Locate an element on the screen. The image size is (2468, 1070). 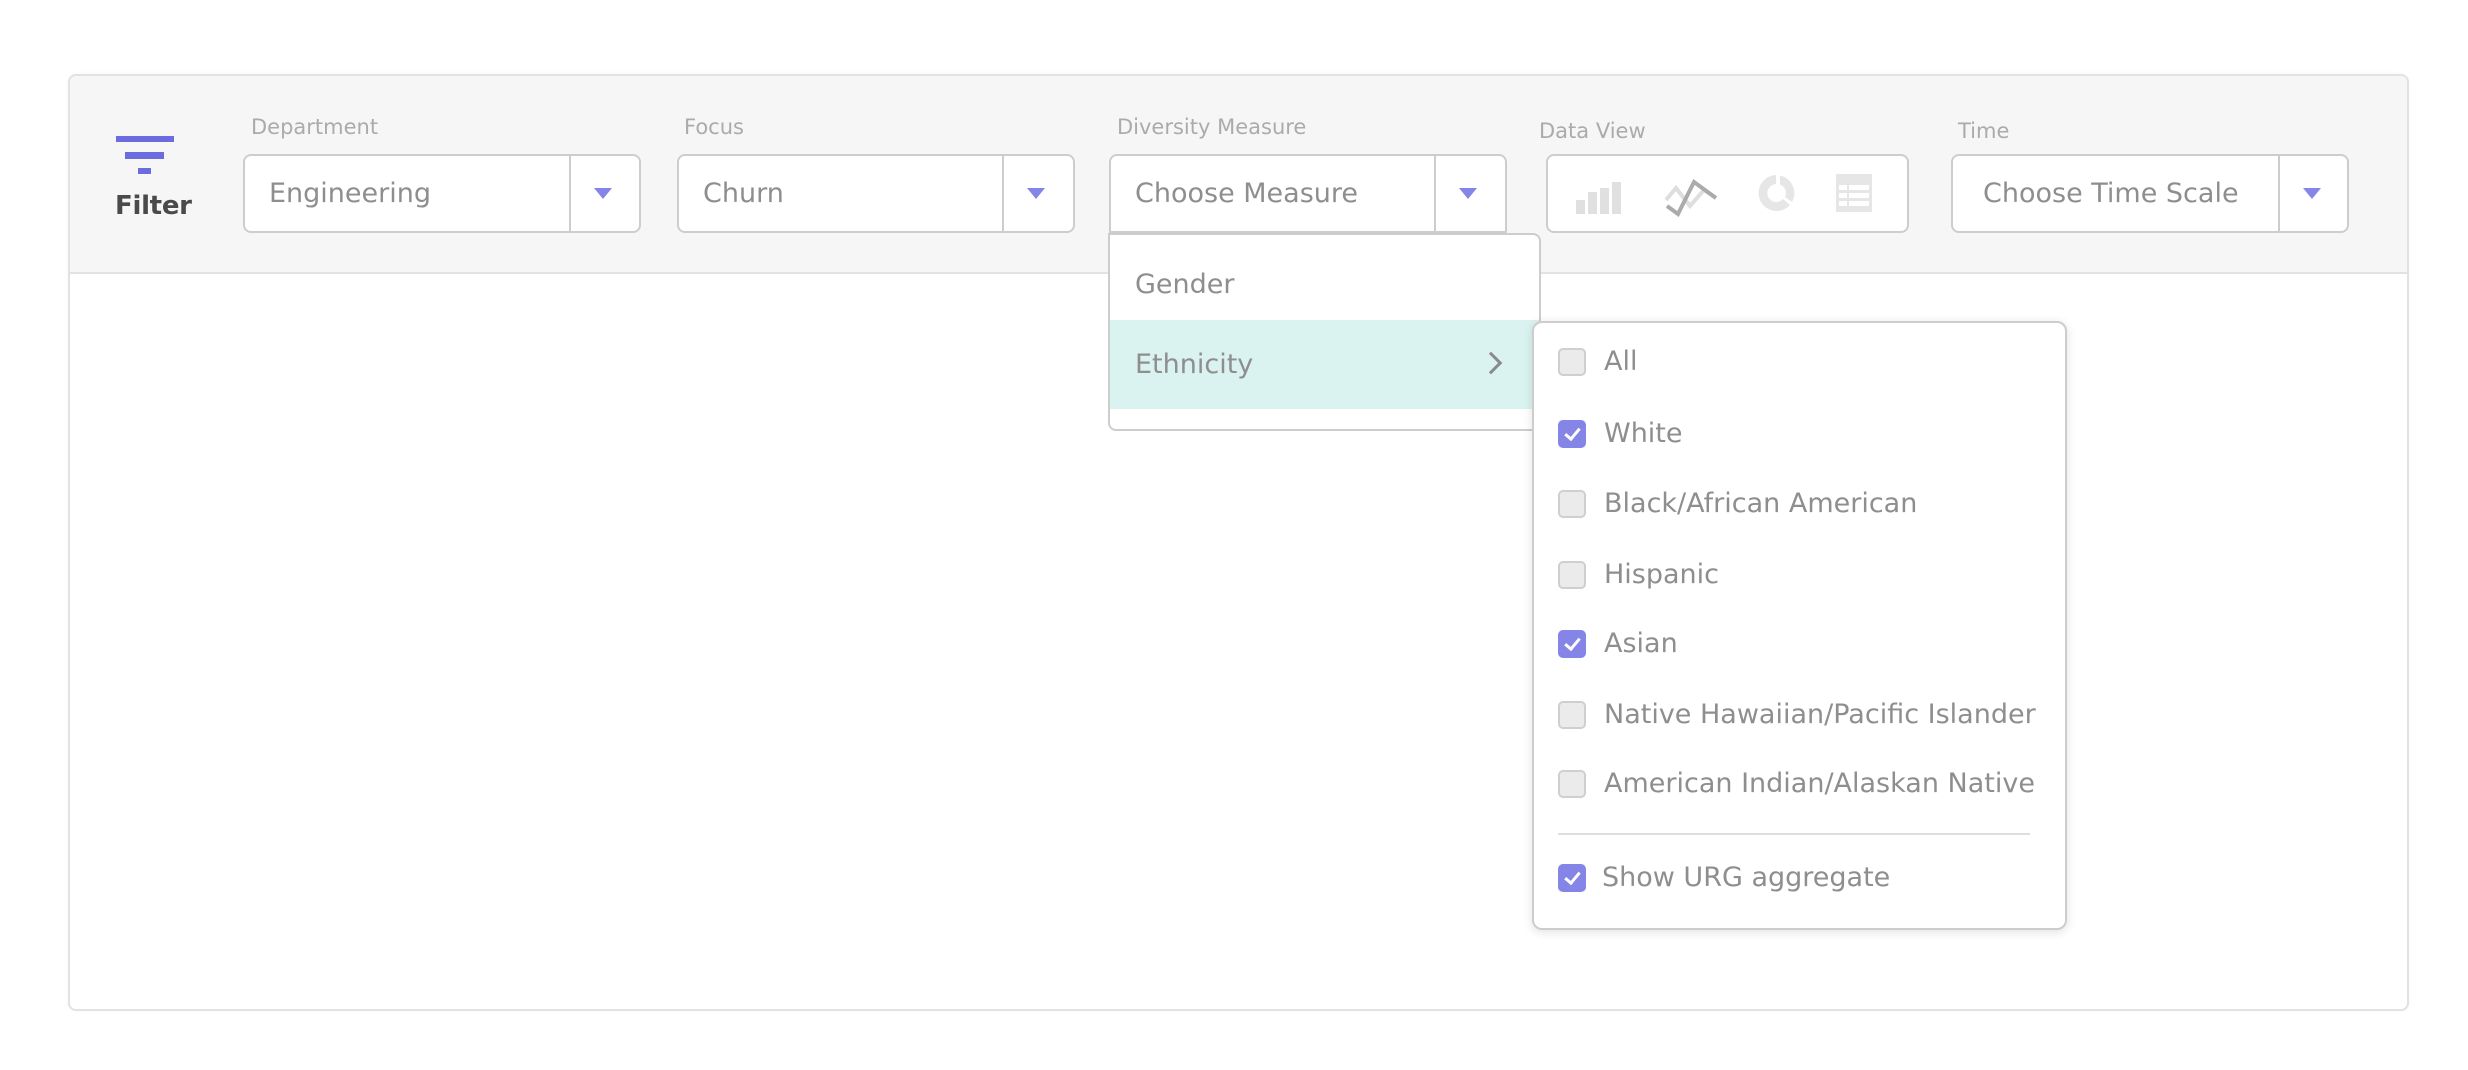
checkbox-label: American Indian/Alaskan Native is located at coordinates (1819, 783).